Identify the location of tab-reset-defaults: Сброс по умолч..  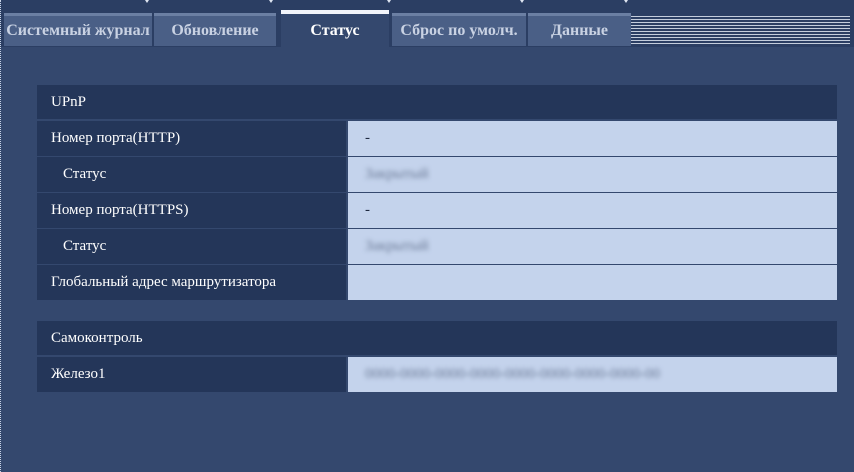
(459, 29).